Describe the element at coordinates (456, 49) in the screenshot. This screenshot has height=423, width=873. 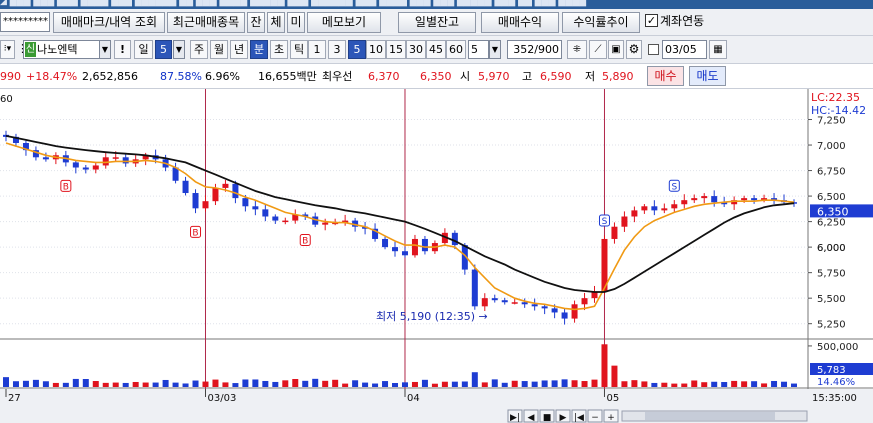
I see `minute-60-button: 60` at that location.